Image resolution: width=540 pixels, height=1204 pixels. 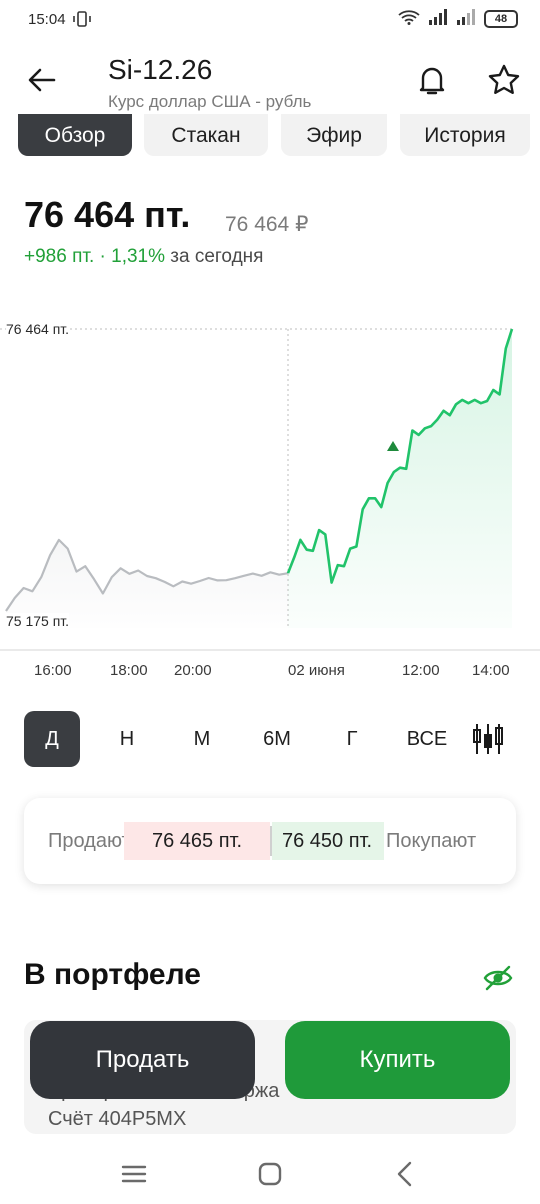 What do you see at coordinates (107, 214) in the screenshot?
I see `current-price: 76 464 пт.` at bounding box center [107, 214].